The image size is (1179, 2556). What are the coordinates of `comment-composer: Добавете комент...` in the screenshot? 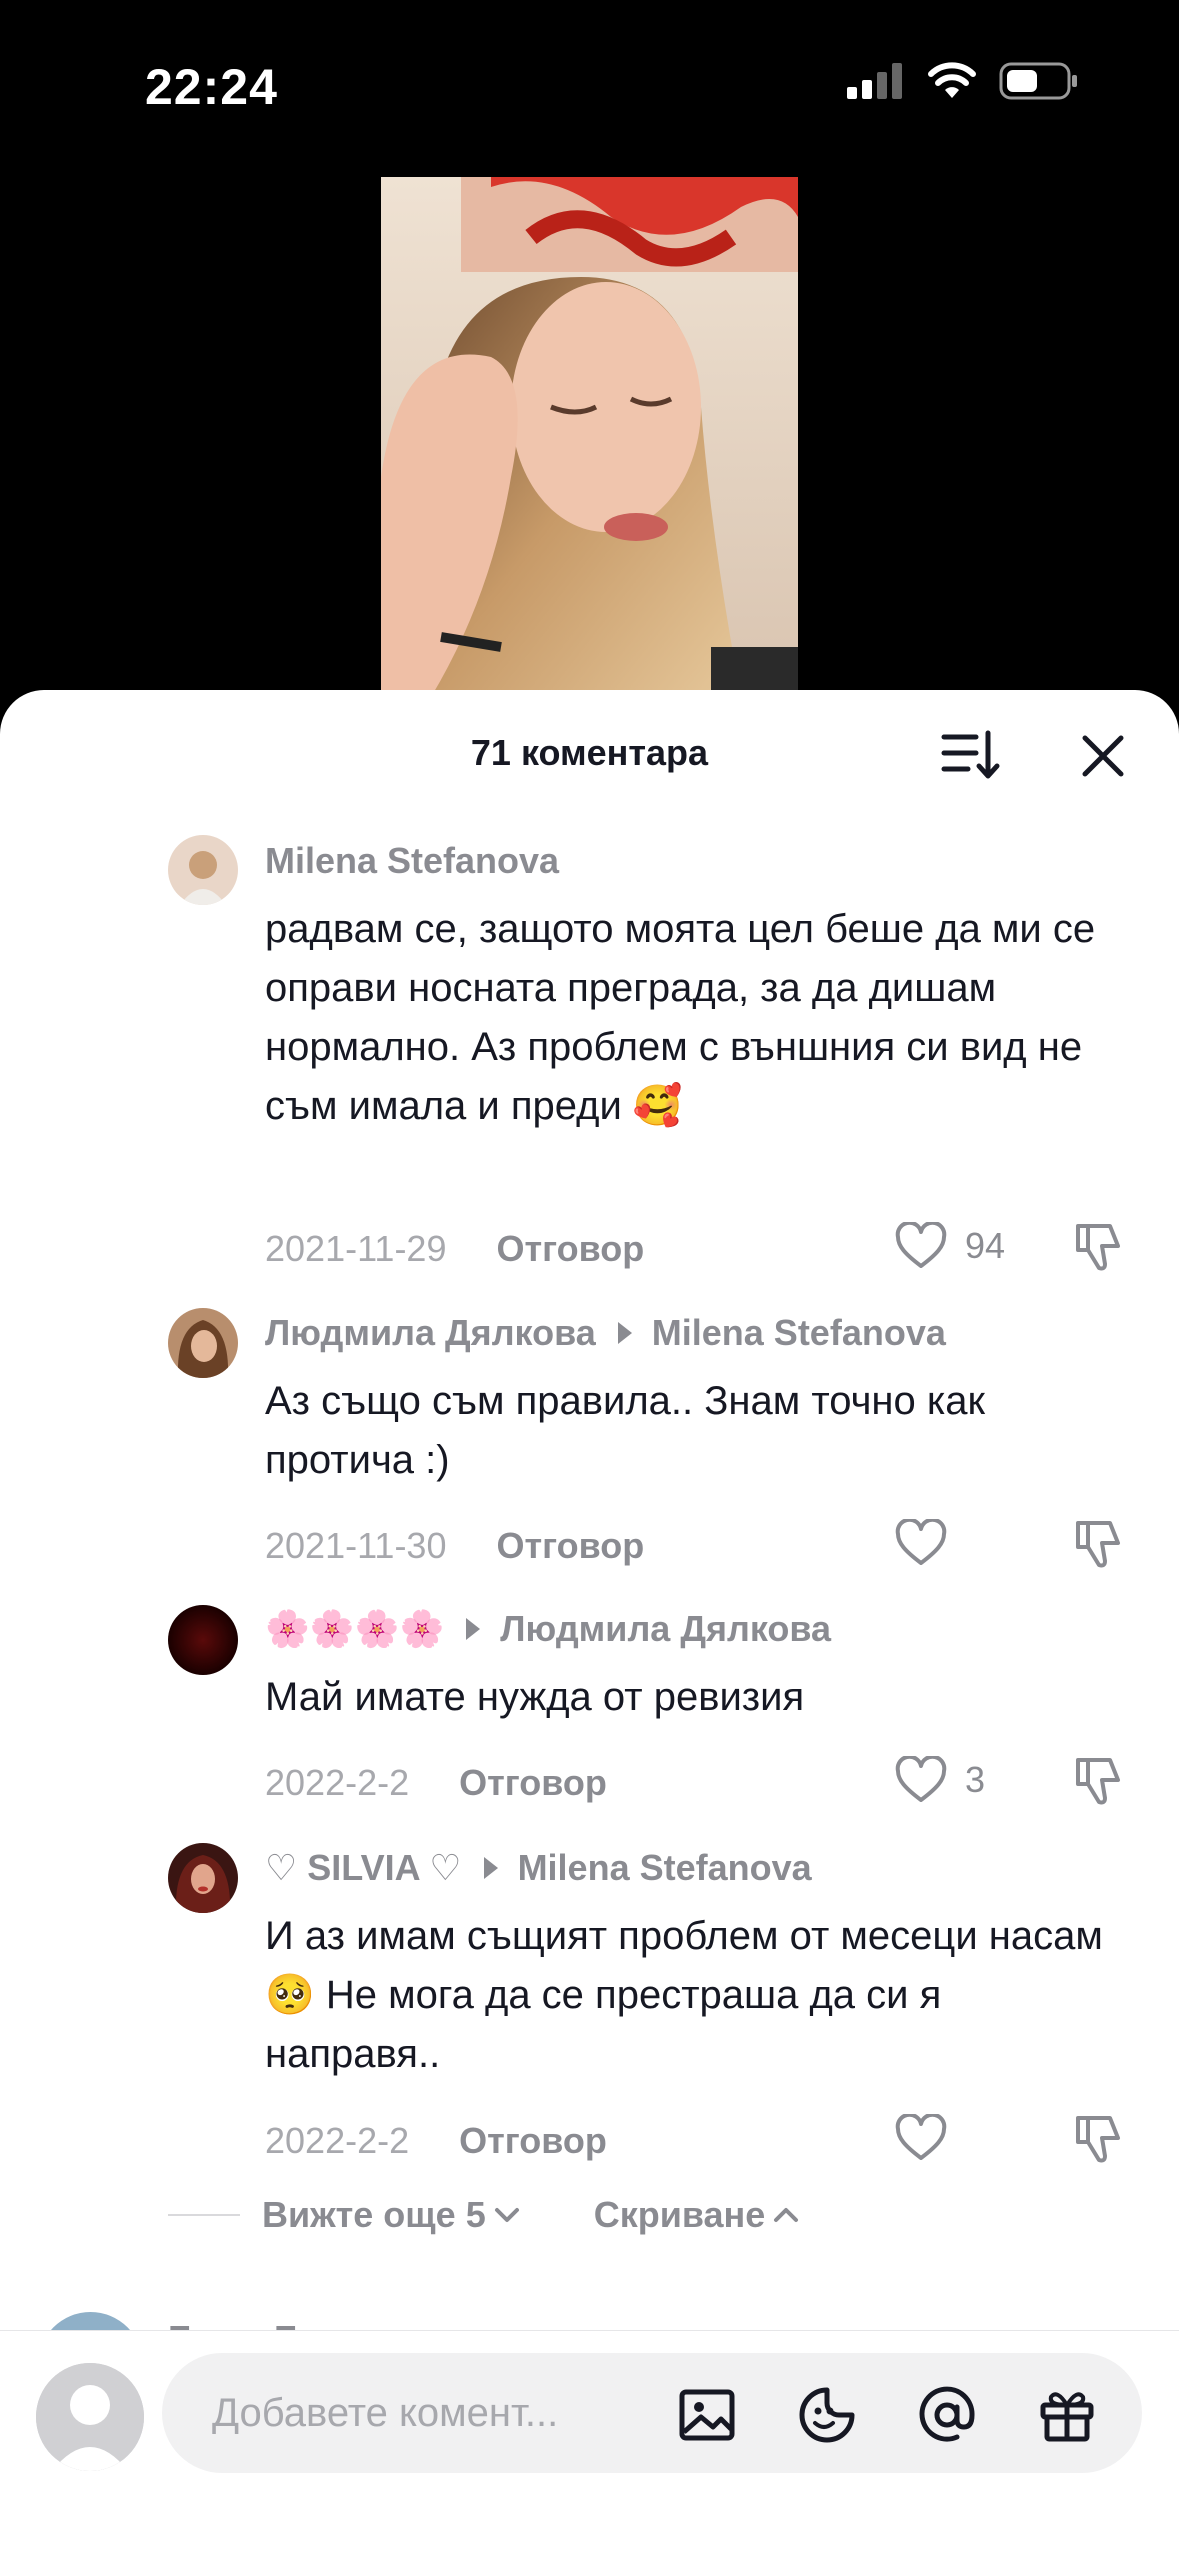 It's located at (589, 2443).